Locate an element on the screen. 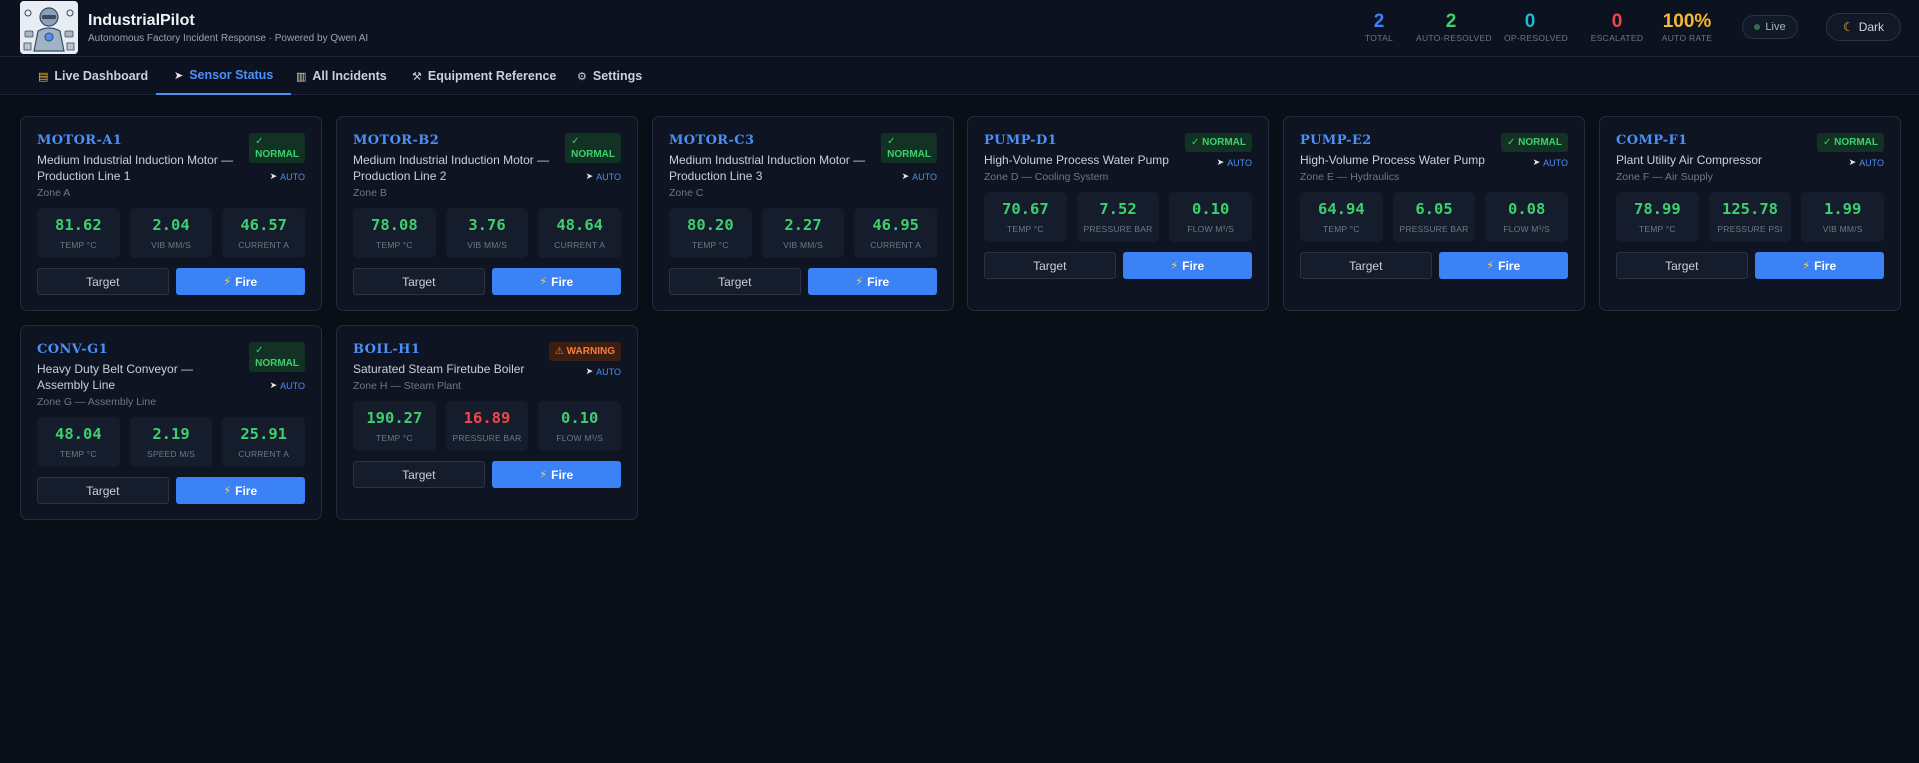 The width and height of the screenshot is (1919, 763). tab-live-dashboard: ▤ Live Dashboard is located at coordinates (93, 76).